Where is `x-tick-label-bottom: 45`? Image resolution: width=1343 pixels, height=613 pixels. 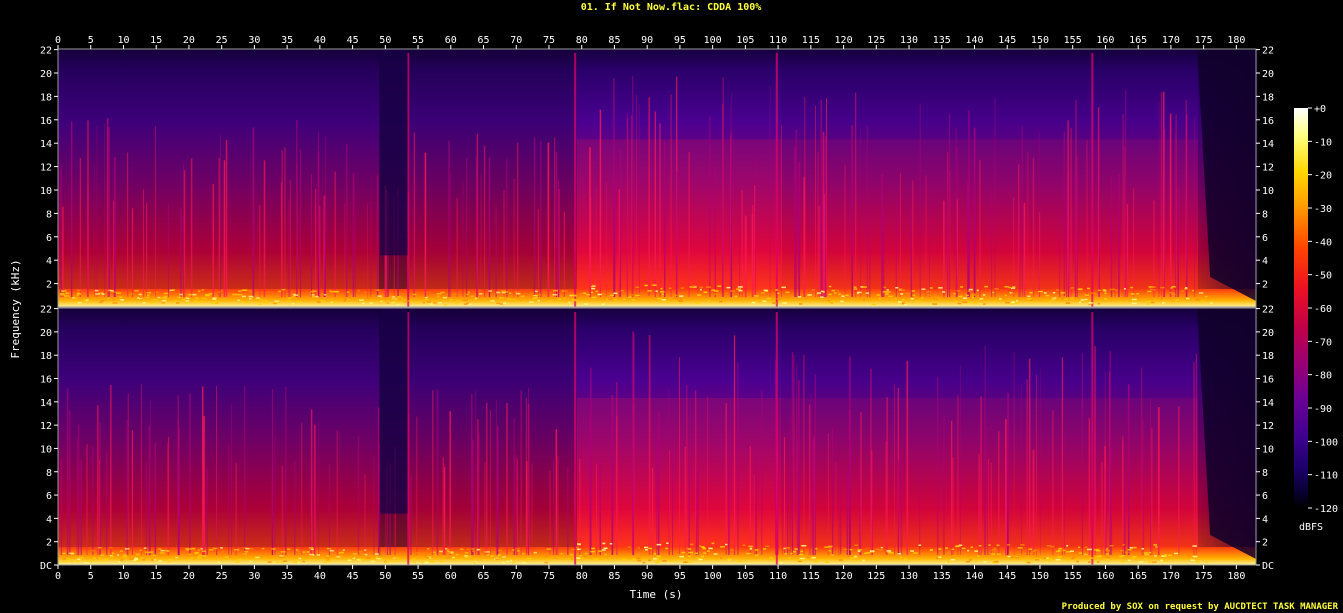
x-tick-label-bottom: 45 is located at coordinates (353, 576).